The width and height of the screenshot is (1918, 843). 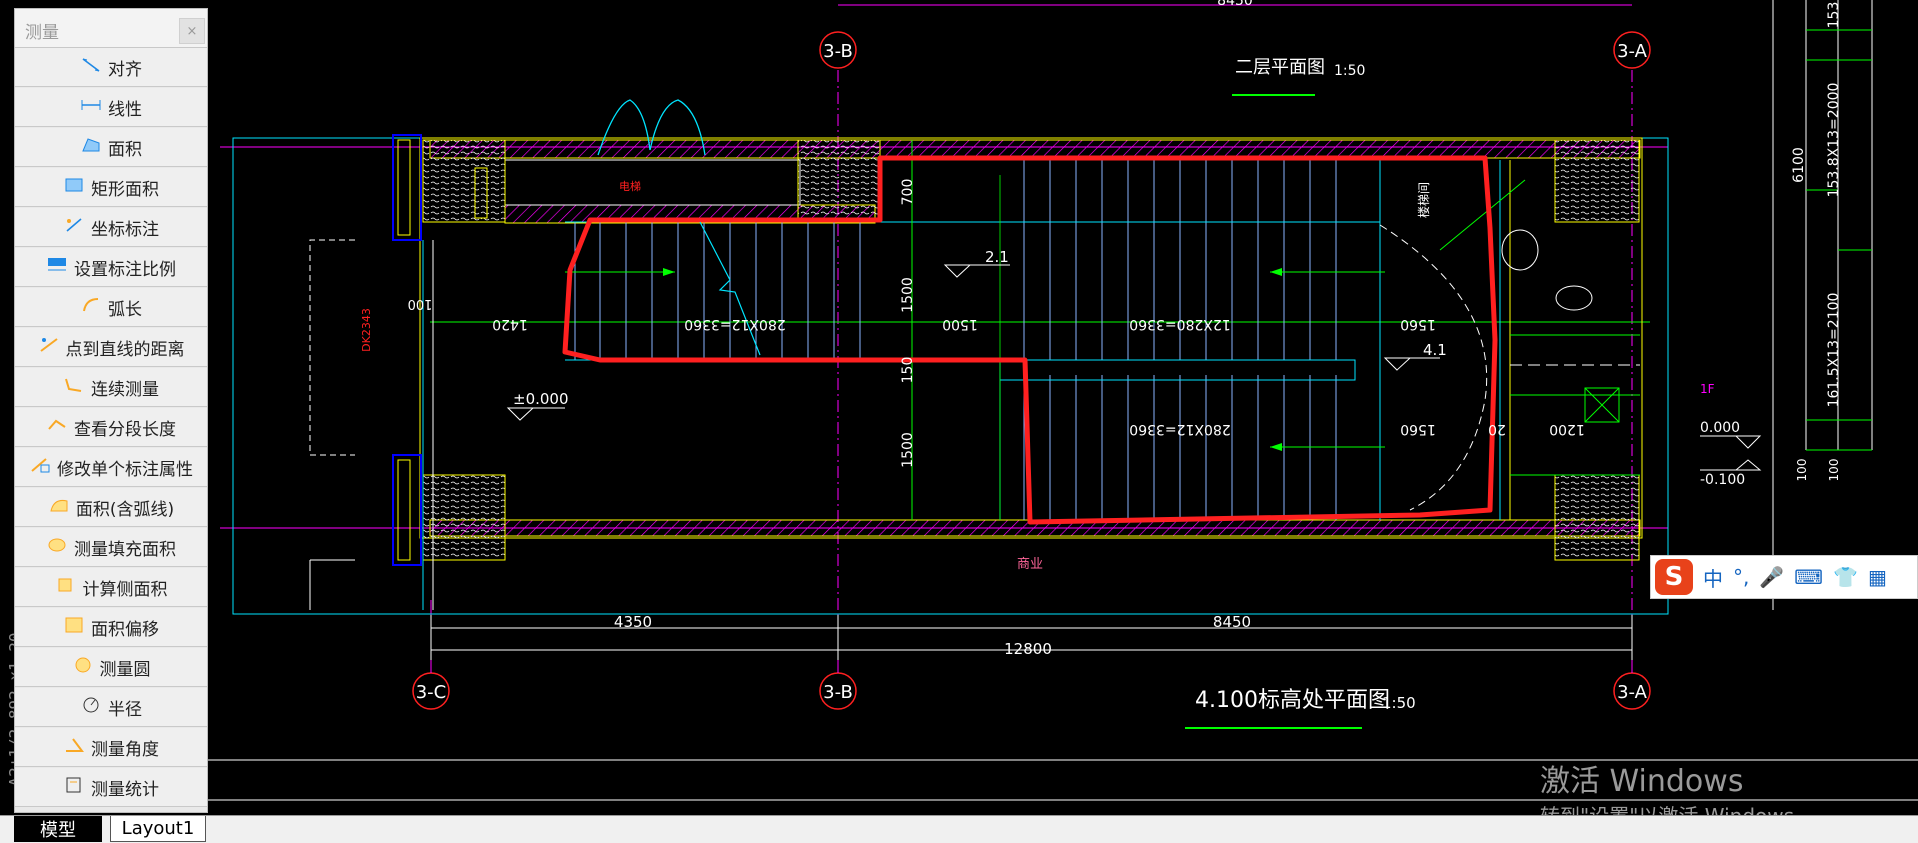 I want to click on close-button: ×, so click(x=192, y=31).